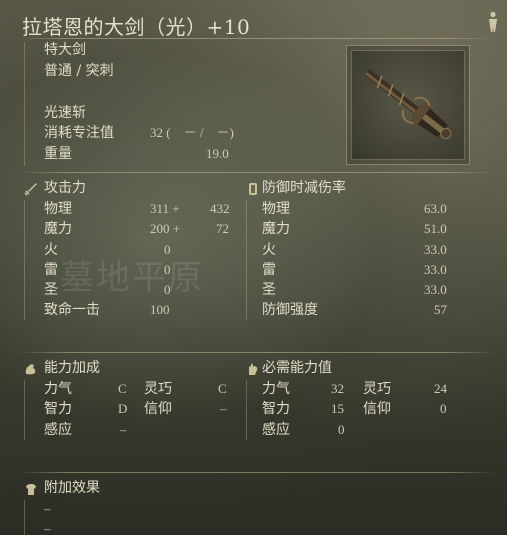 The width and height of the screenshot is (507, 535). What do you see at coordinates (72, 368) in the screenshot?
I see `scaling-header: 能力加成` at bounding box center [72, 368].